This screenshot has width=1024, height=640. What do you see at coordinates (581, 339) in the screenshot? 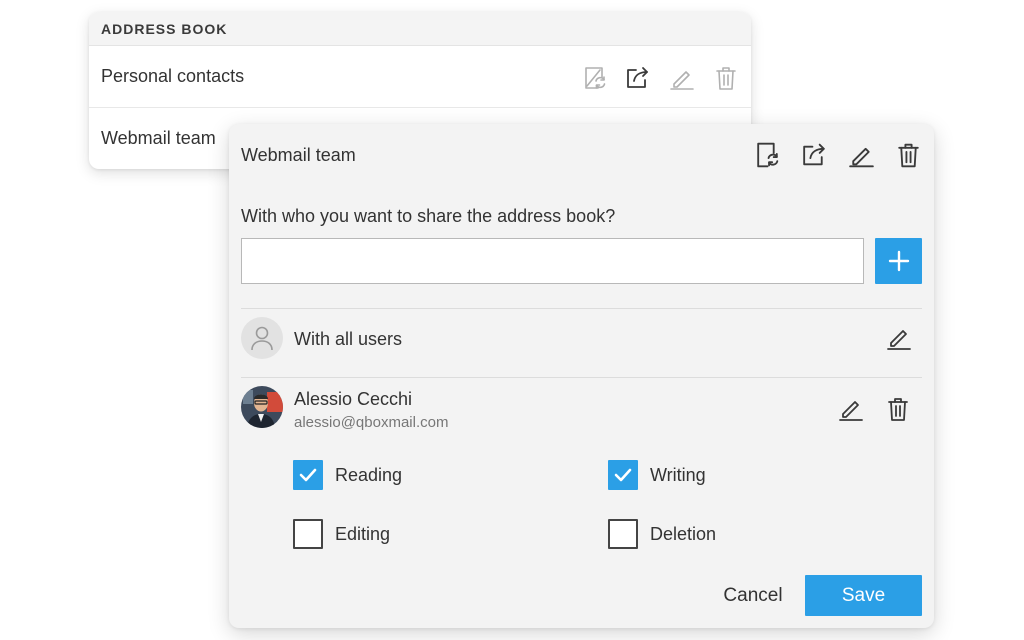
I see `share-row-all-users: With all users` at bounding box center [581, 339].